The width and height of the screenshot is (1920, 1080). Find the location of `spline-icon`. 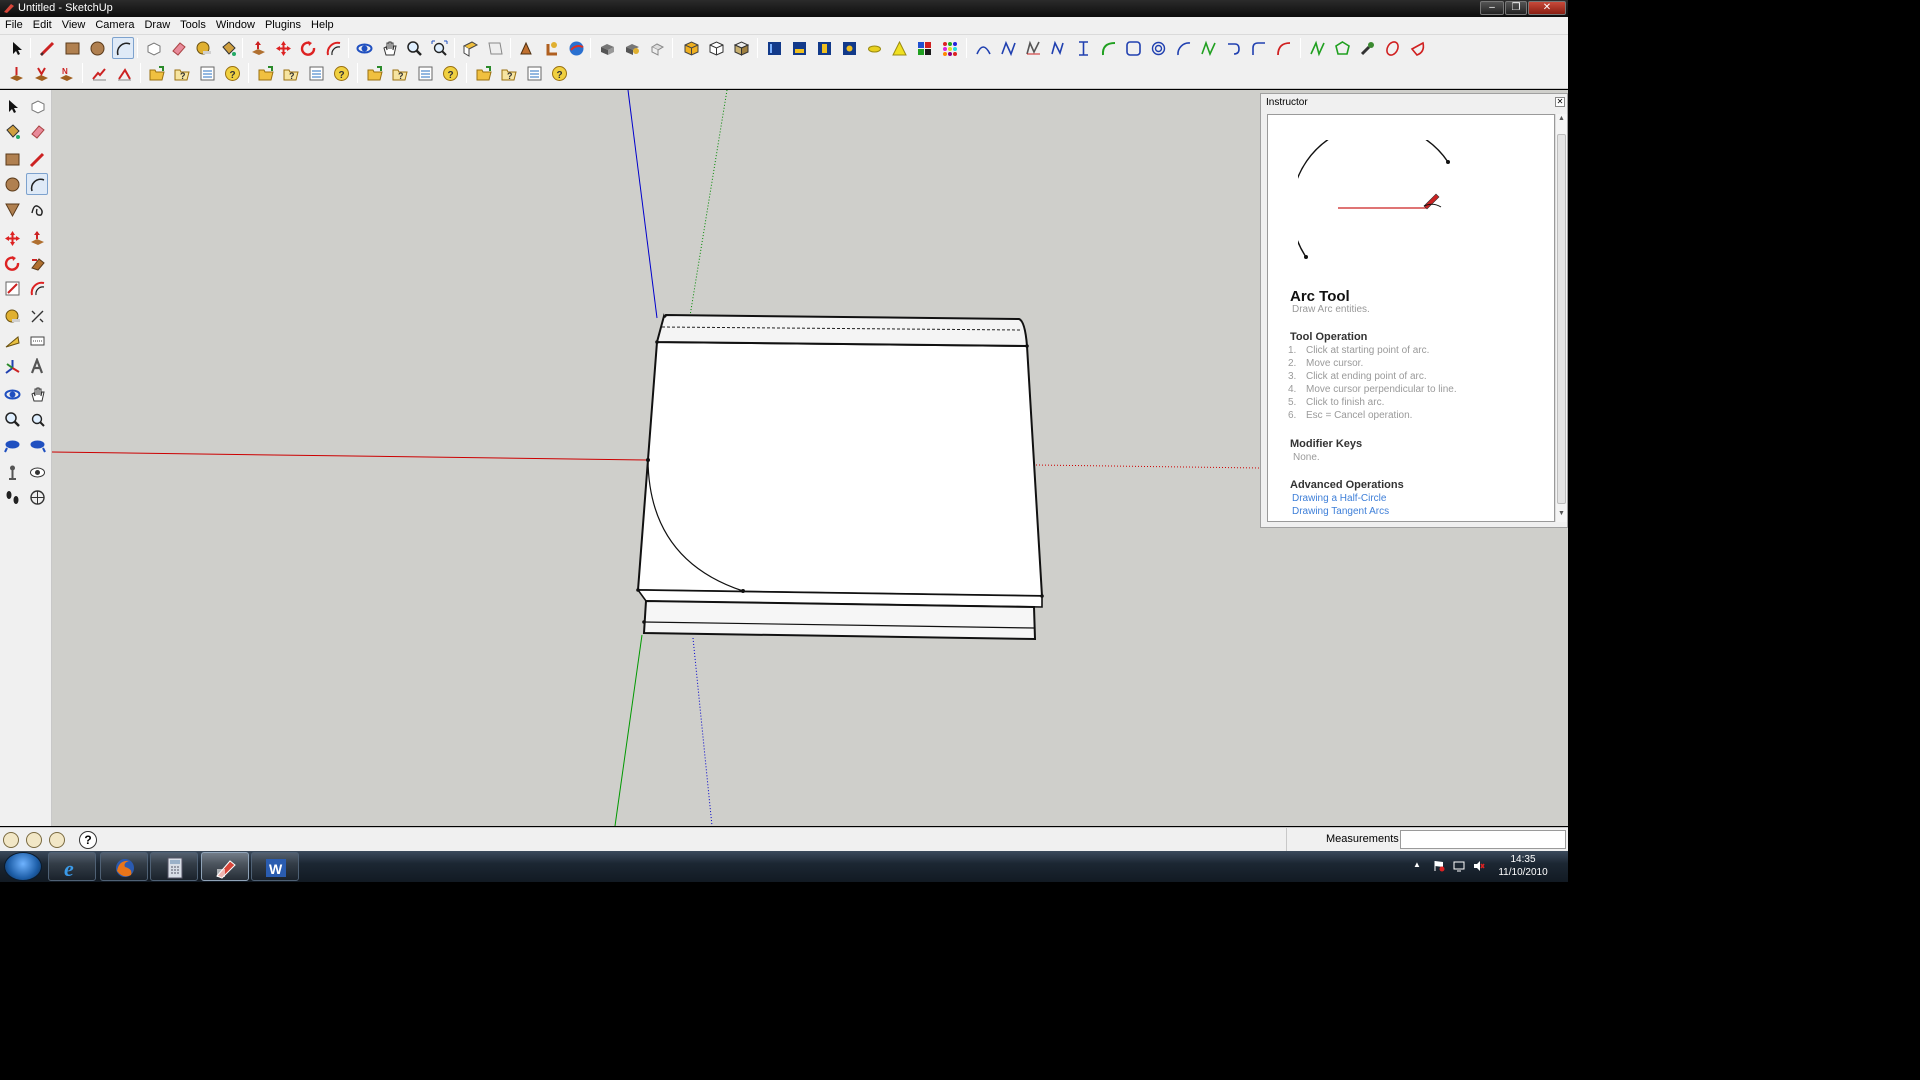

spline-icon is located at coordinates (1008, 48).